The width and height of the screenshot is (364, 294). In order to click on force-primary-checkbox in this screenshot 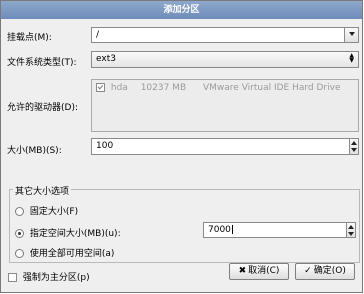, I will do `click(12, 277)`.